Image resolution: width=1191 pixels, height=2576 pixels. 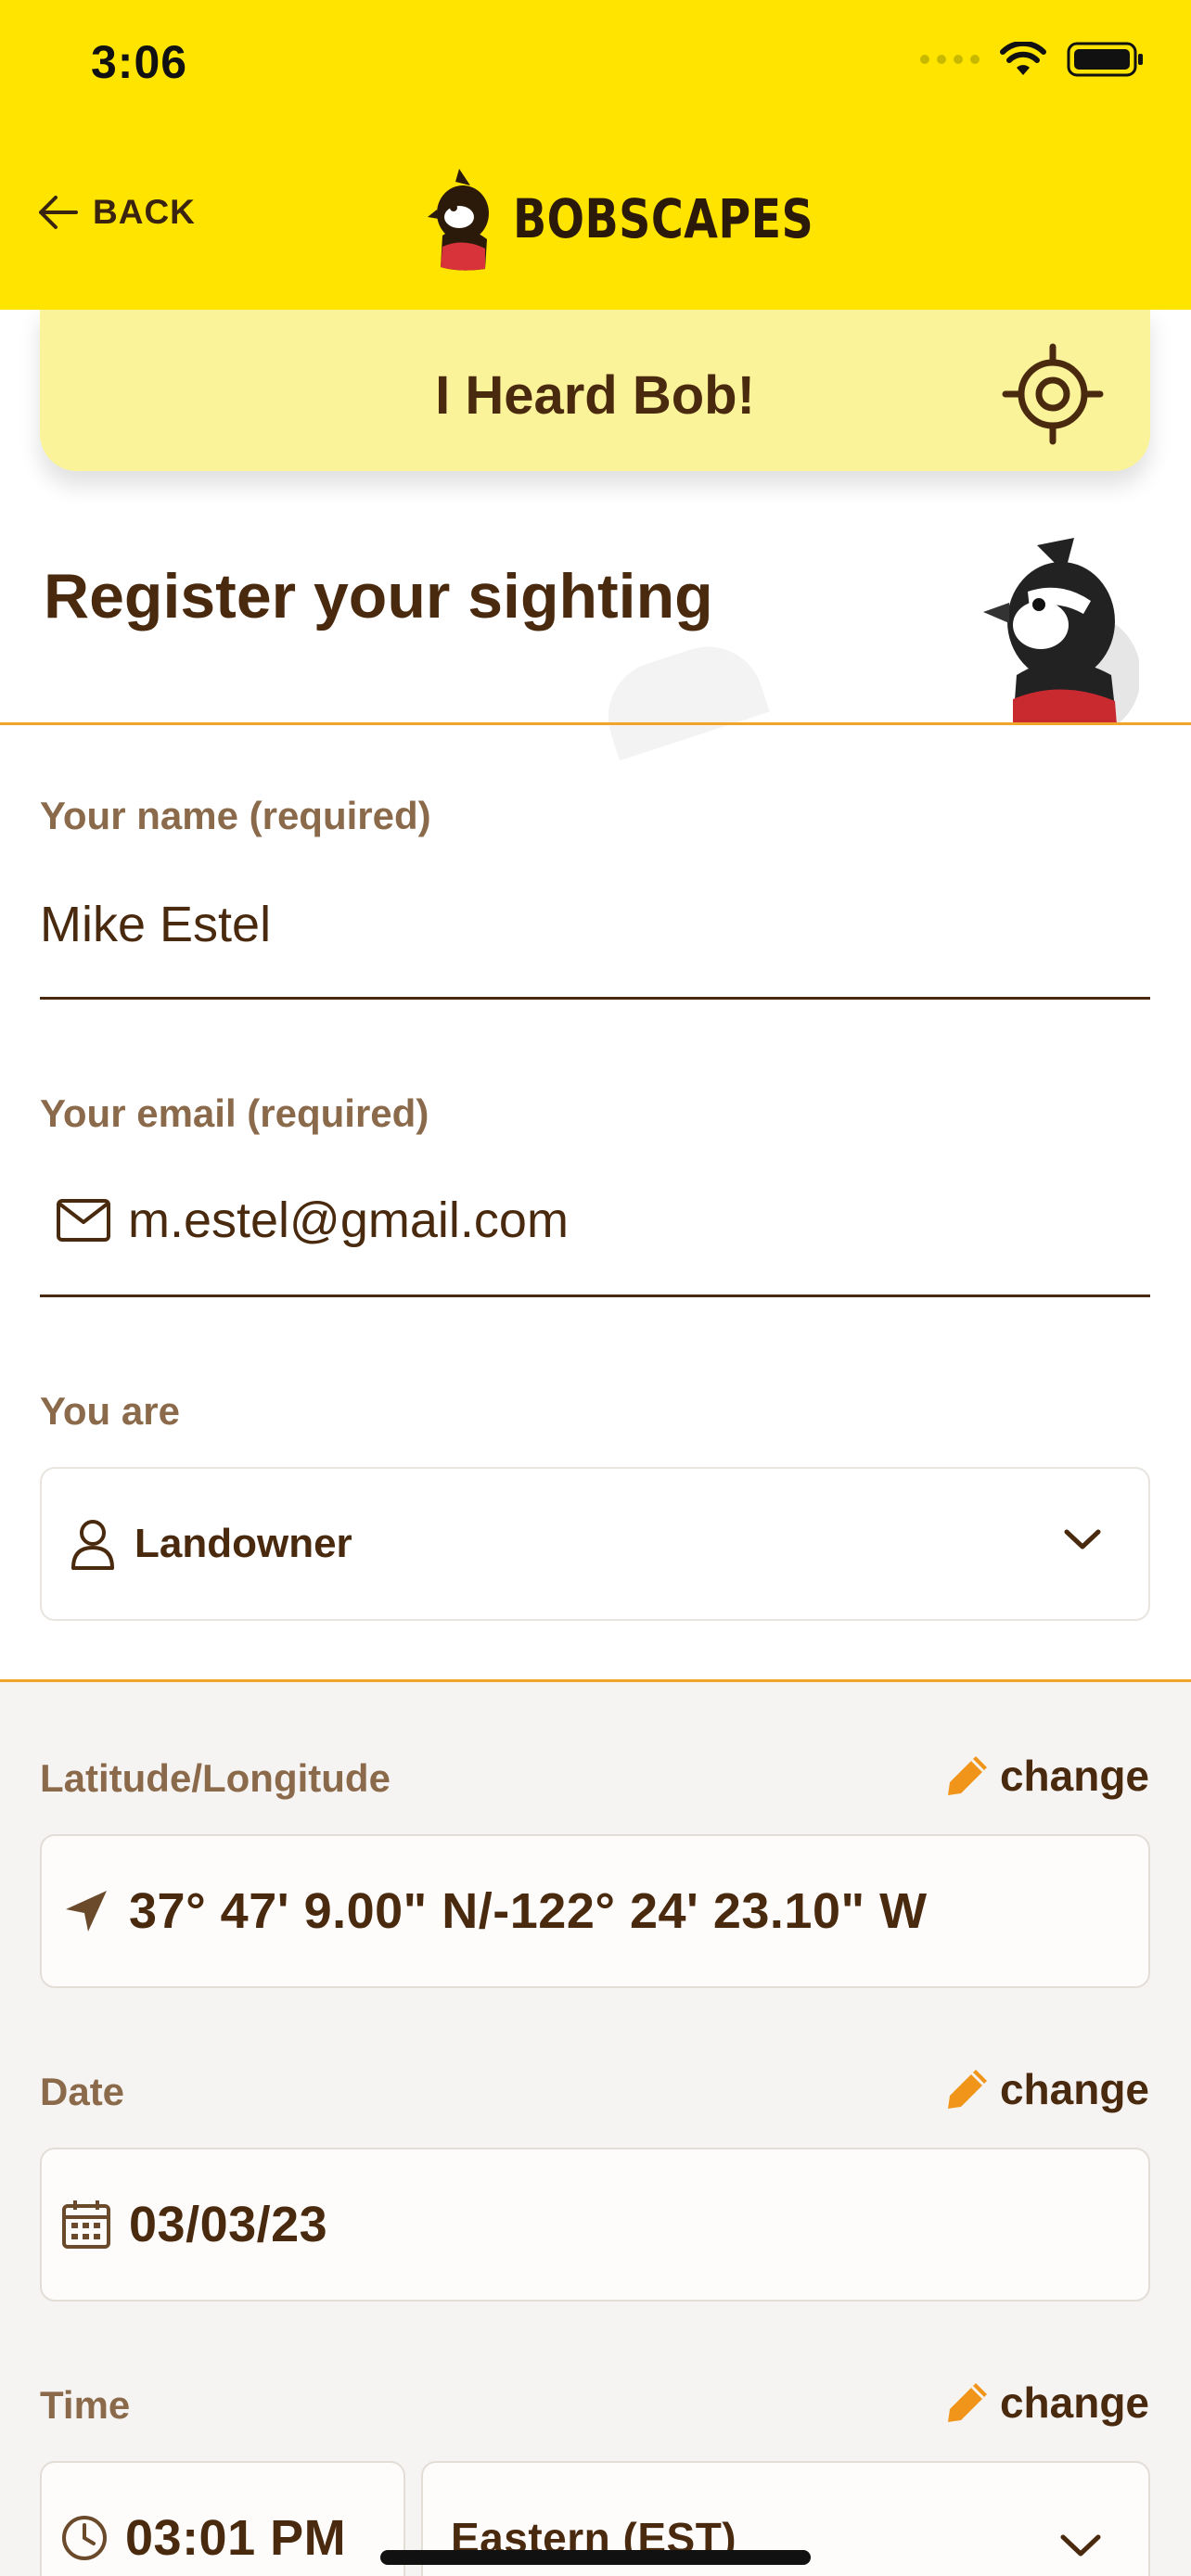 I want to click on status-time: 3:06, so click(x=139, y=62).